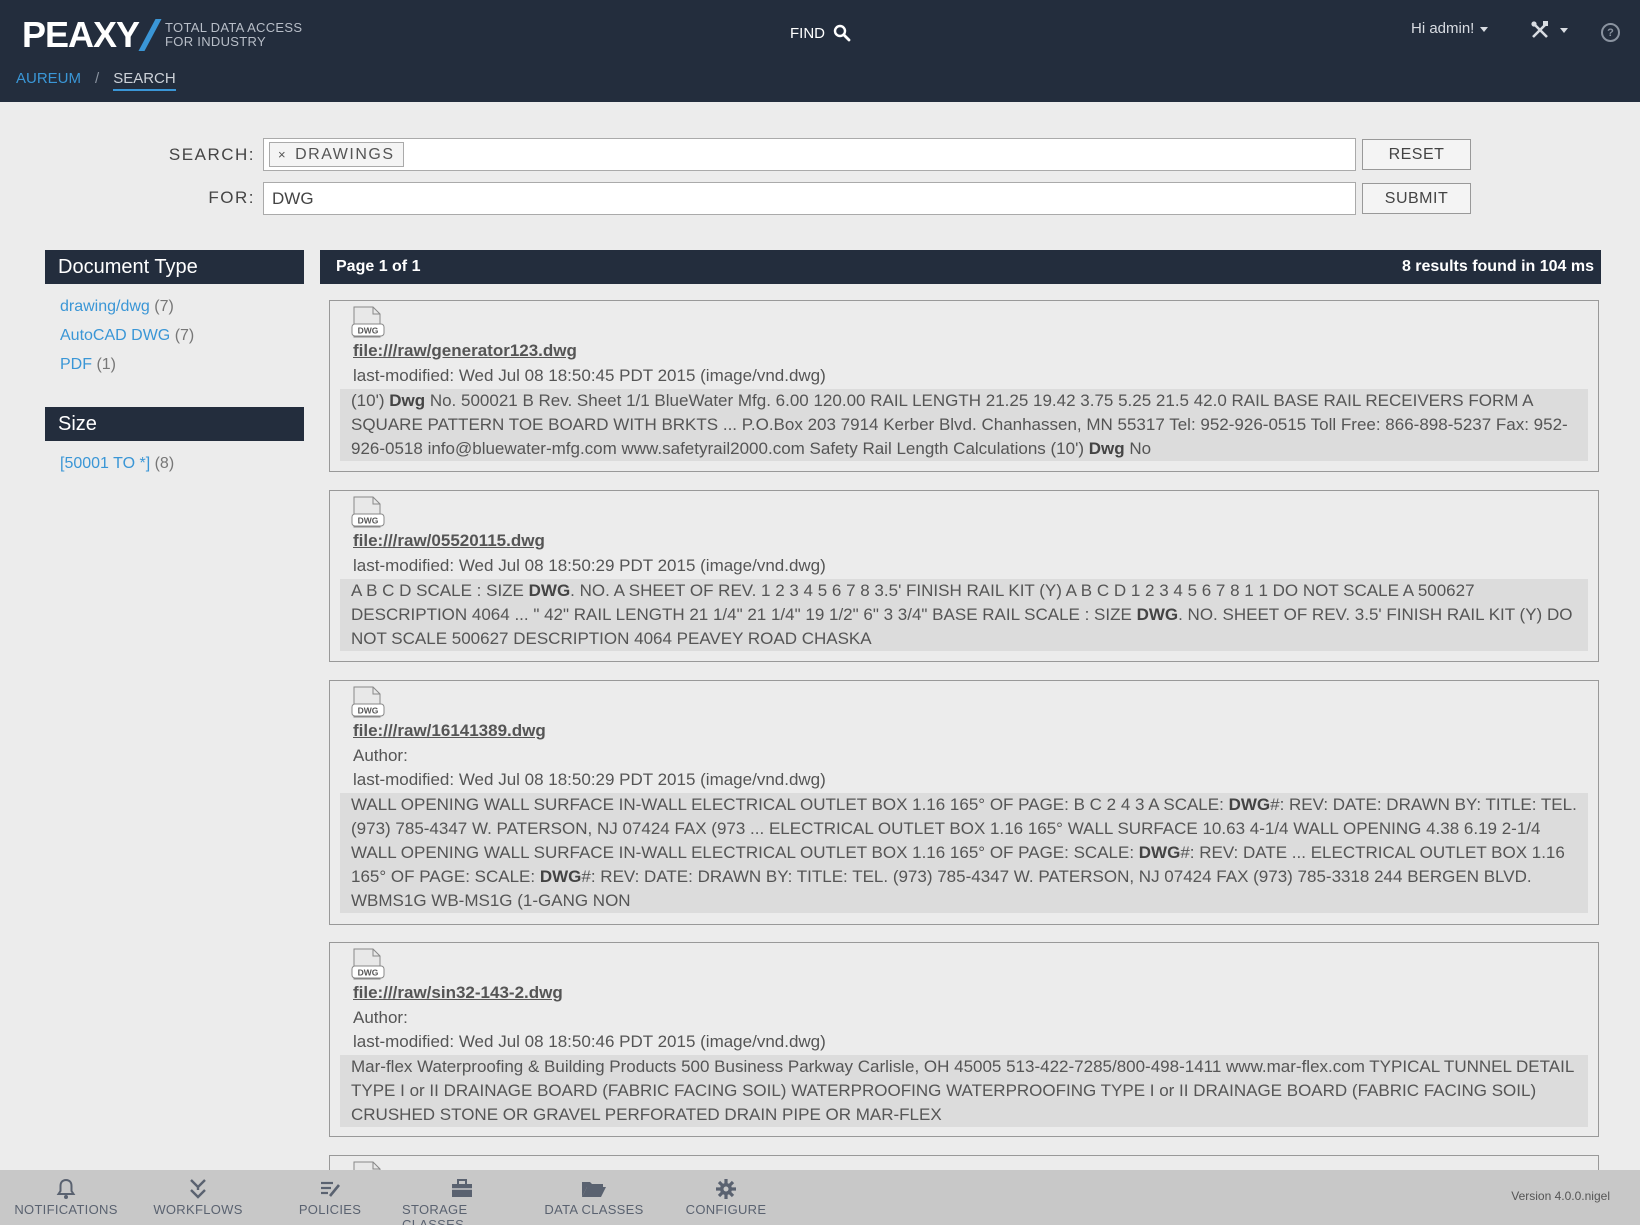  Describe the element at coordinates (105, 306) in the screenshot. I see `facet-link: drawing/dwg` at that location.